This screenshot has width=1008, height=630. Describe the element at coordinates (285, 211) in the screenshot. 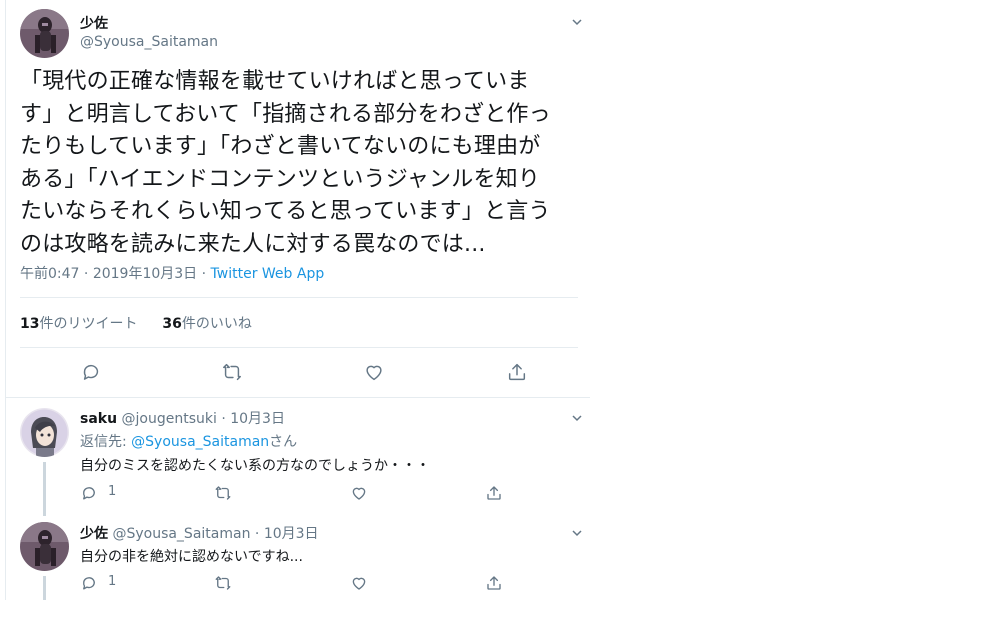

I see `tweet-text-line: たいならそれくらい知ってると思っています」と言う` at that location.